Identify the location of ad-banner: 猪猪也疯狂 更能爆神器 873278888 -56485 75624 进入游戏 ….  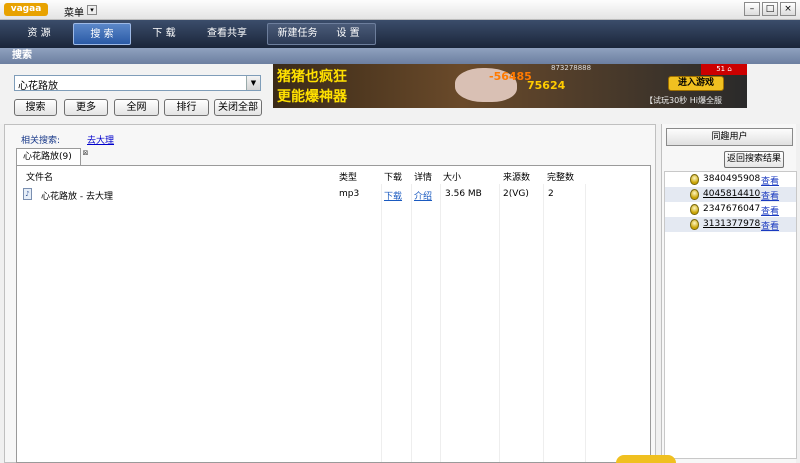
(510, 86).